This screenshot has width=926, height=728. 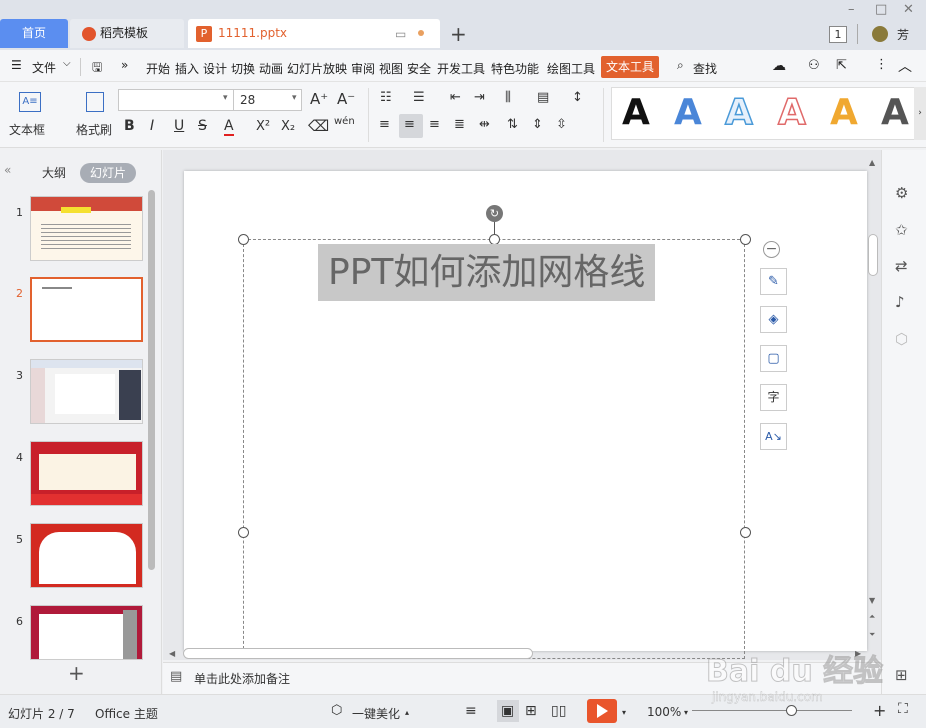 I want to click on menu-security: 安全, so click(x=419, y=68).